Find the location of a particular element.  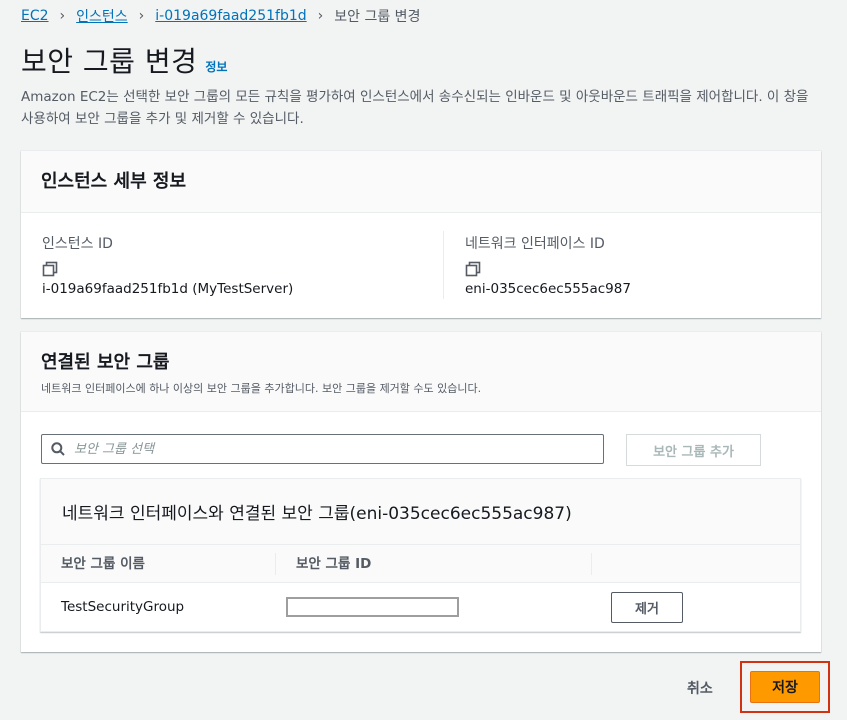

breadcrumb-instance-link: i-019a69faad251fb1d is located at coordinates (230, 16).